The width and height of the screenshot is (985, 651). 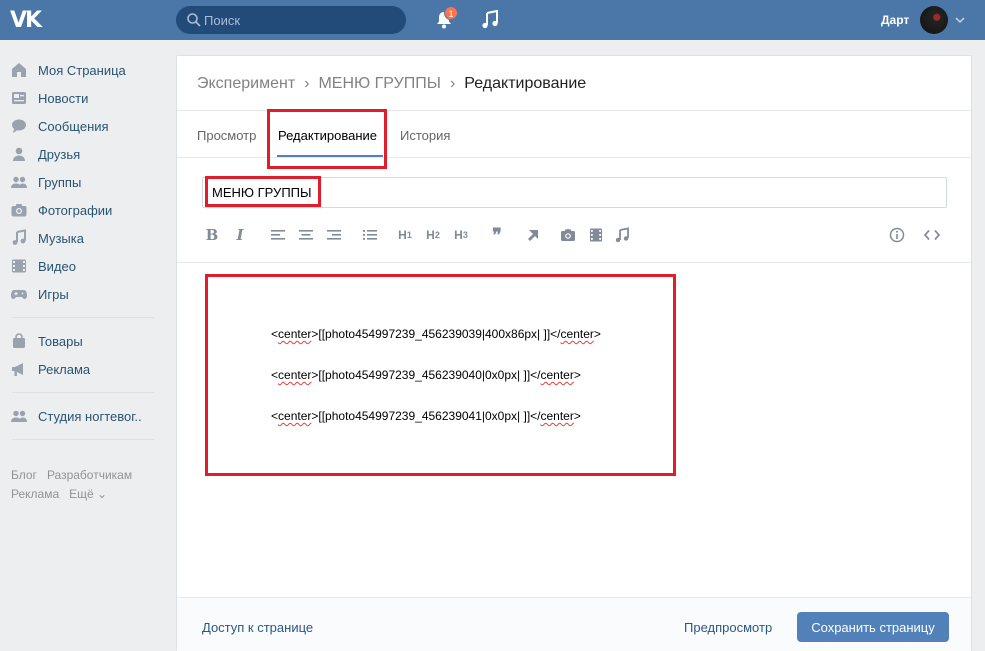 I want to click on sidebar-item-groups: Группы, so click(x=85, y=182).